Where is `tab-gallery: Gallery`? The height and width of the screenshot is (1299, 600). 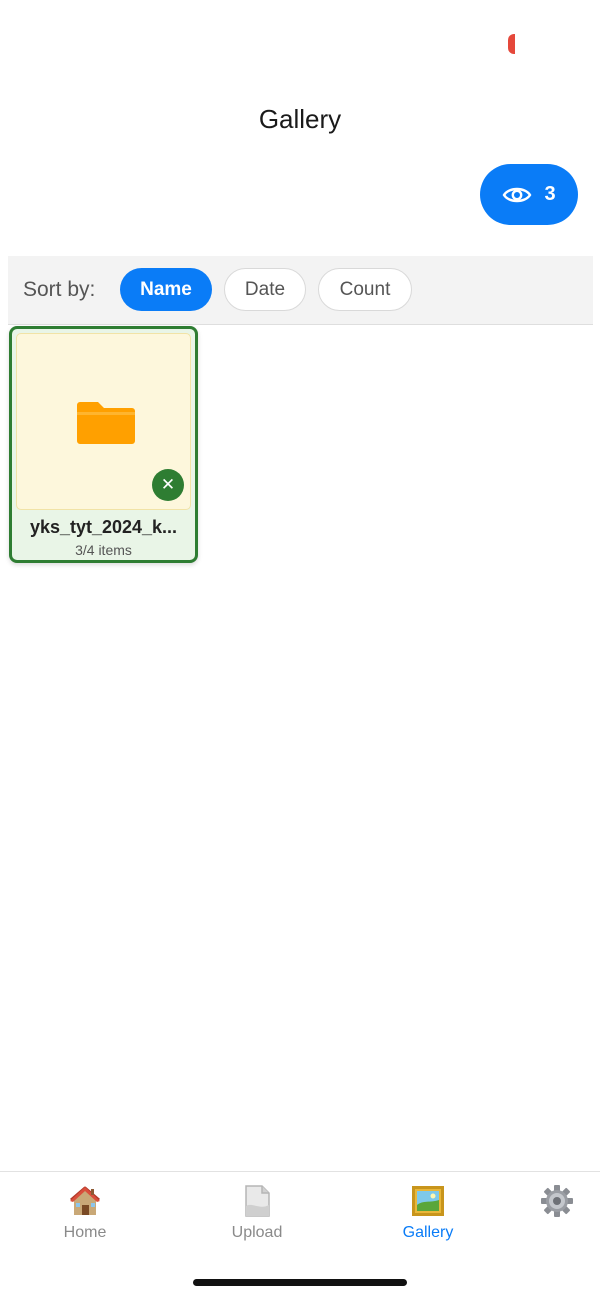 tab-gallery: Gallery is located at coordinates (428, 1214).